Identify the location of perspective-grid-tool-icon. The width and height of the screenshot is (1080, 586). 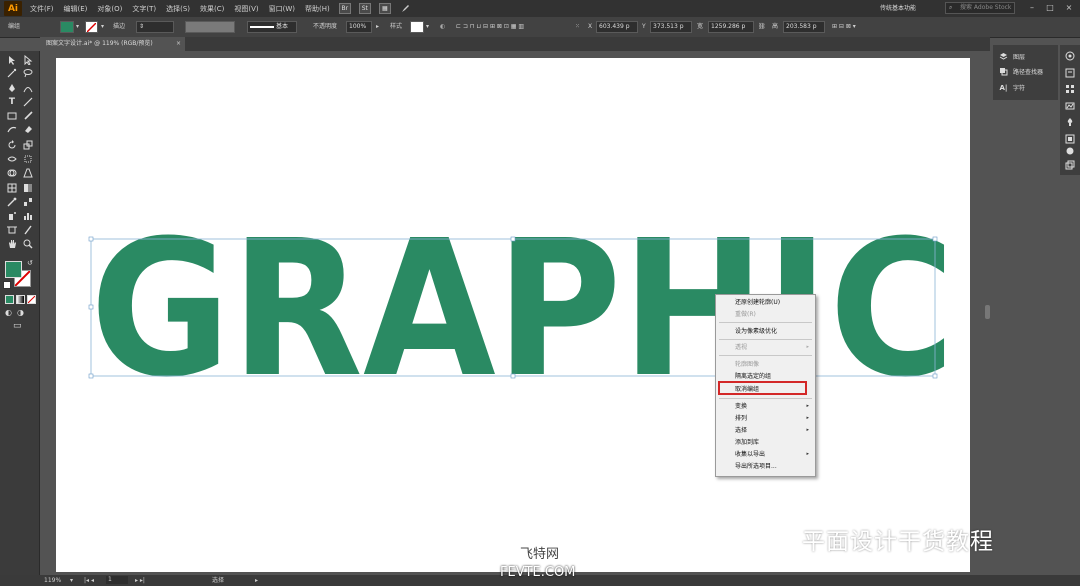
(28, 173).